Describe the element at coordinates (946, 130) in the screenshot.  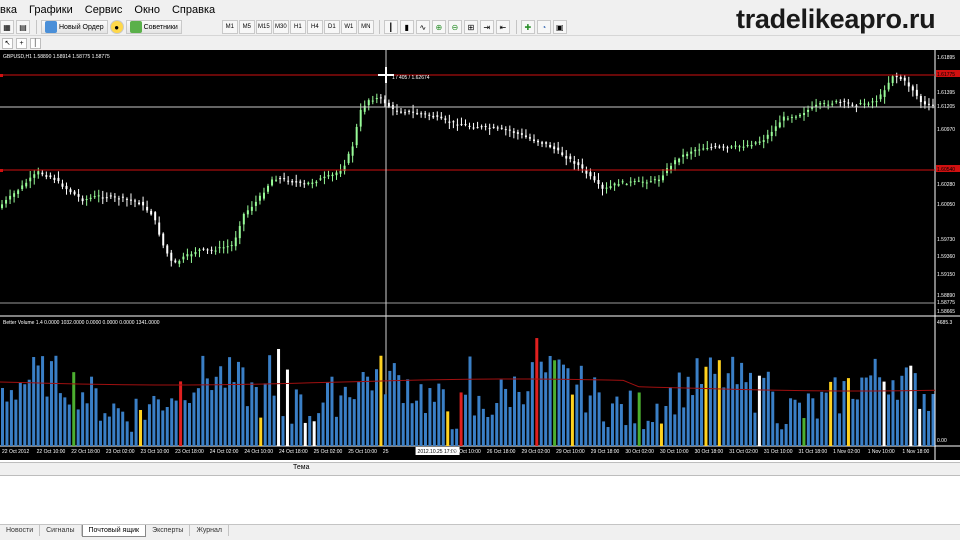
I see `price-scale-label: 1.60970` at that location.